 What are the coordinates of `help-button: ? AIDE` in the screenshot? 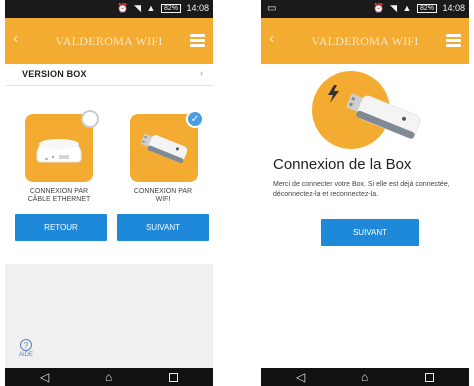 It's located at (26, 348).